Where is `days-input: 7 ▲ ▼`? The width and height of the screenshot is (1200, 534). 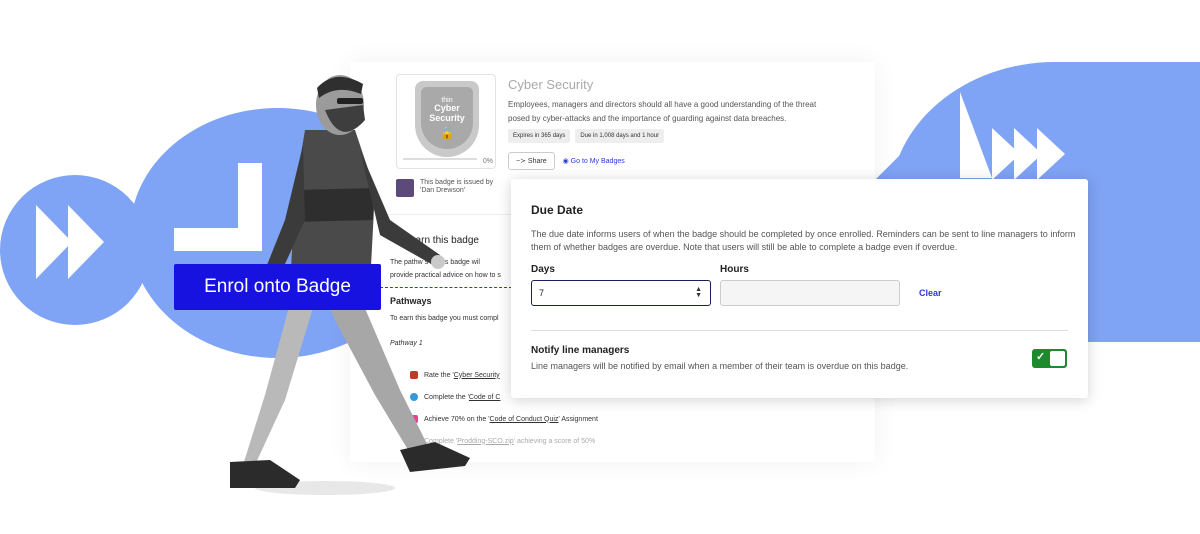
days-input: 7 ▲ ▼ is located at coordinates (621, 293).